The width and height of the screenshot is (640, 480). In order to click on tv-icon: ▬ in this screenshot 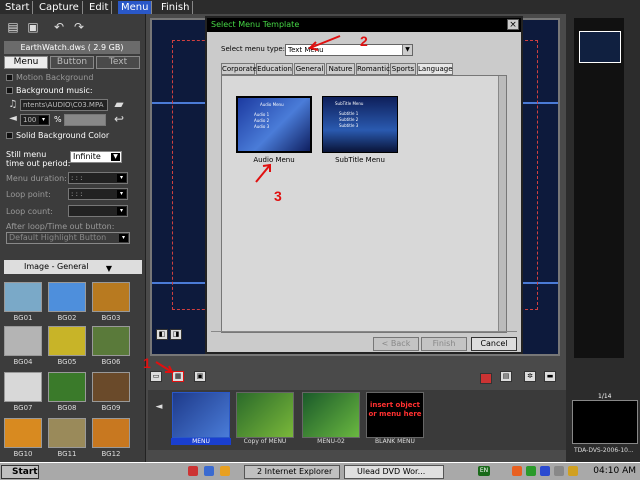, I will do `click(550, 376)`.